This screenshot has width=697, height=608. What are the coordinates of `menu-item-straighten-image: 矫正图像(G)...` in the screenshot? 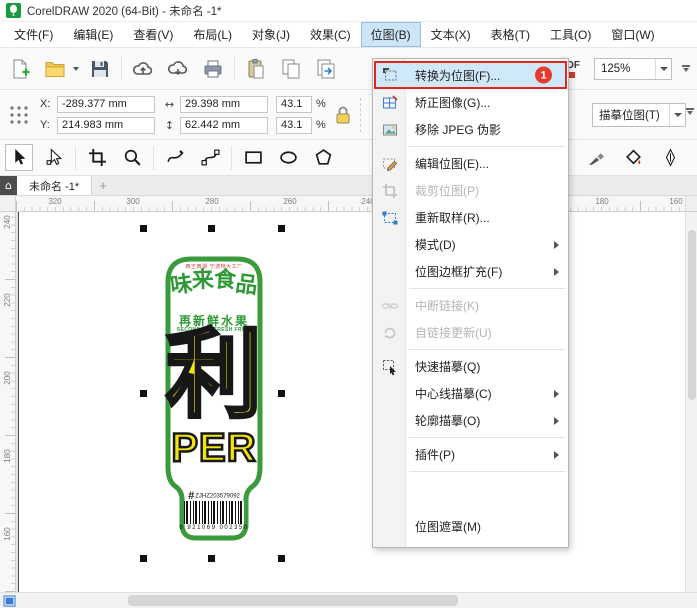 It's located at (470, 102).